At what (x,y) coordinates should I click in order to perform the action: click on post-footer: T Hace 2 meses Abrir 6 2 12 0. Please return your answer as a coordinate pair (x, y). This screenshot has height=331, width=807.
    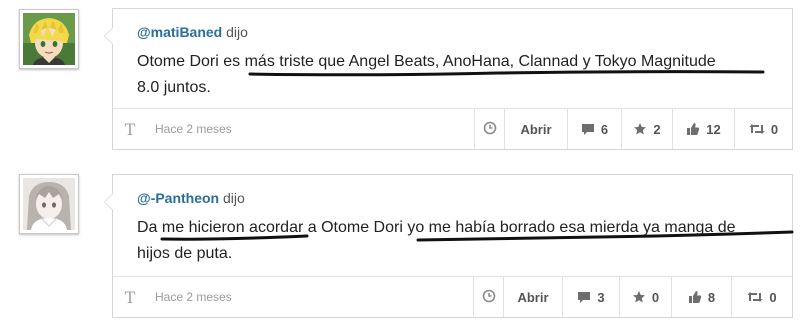
    Looking at the image, I should click on (452, 128).